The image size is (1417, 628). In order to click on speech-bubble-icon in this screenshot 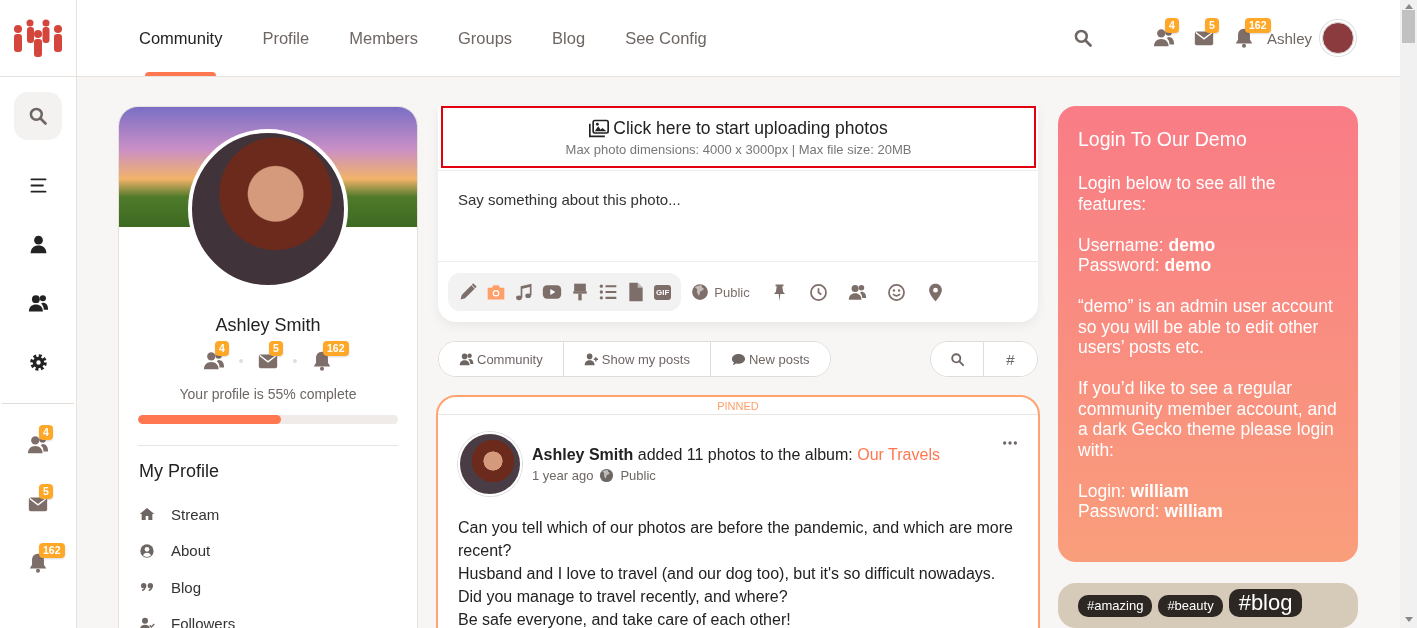, I will do `click(738, 359)`.